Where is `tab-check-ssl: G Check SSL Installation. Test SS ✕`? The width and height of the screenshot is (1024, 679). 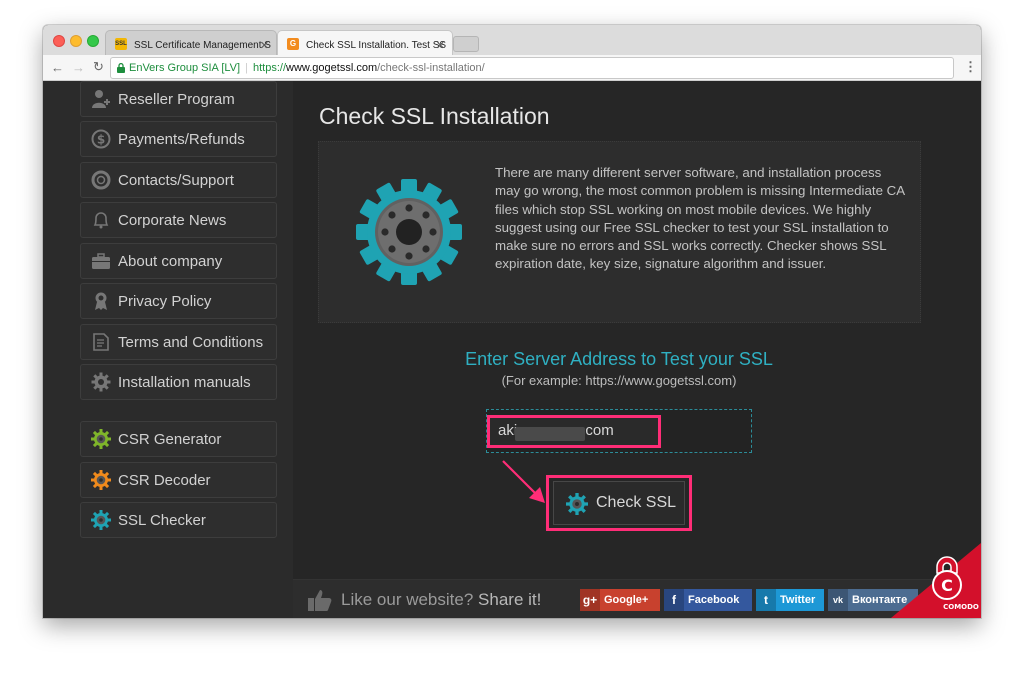
tab-check-ssl: G Check SSL Installation. Test SS ✕ is located at coordinates (365, 42).